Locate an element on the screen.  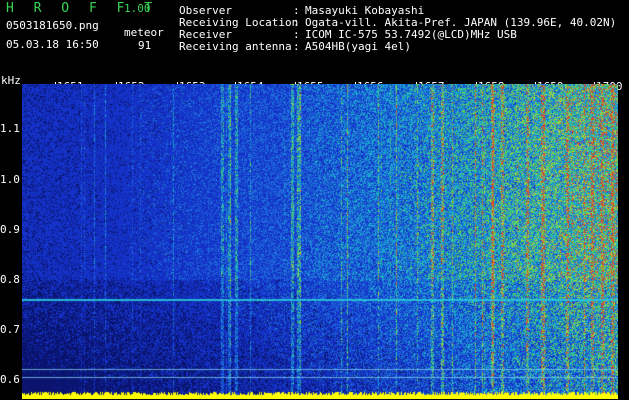
y-tick-label: 1.1 is located at coordinates (10, 128).